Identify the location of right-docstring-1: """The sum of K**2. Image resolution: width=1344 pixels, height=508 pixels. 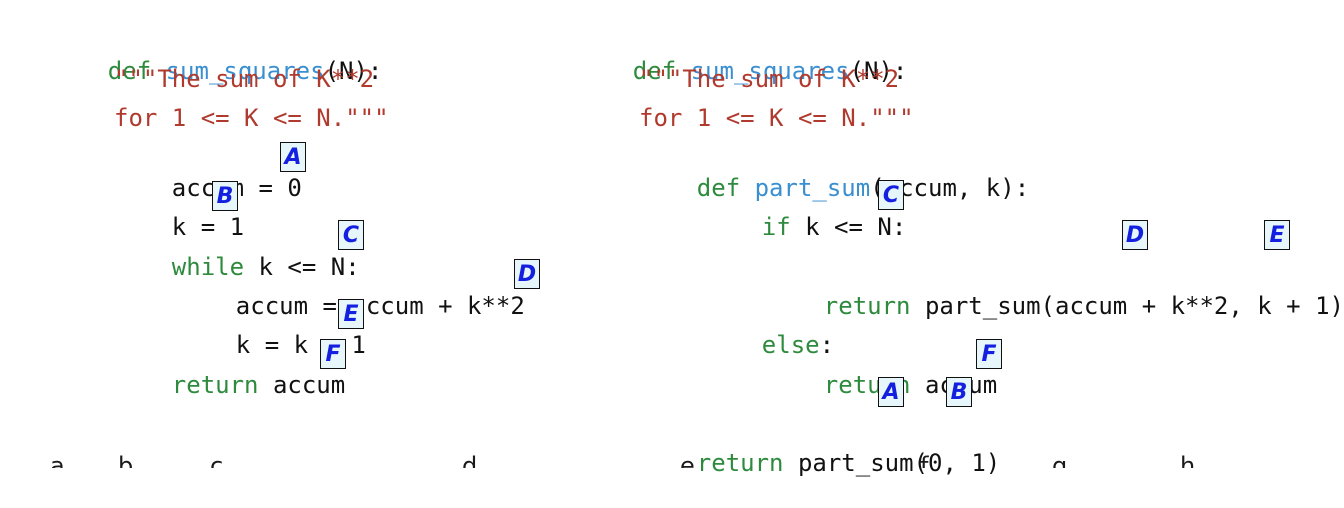
(769, 79).